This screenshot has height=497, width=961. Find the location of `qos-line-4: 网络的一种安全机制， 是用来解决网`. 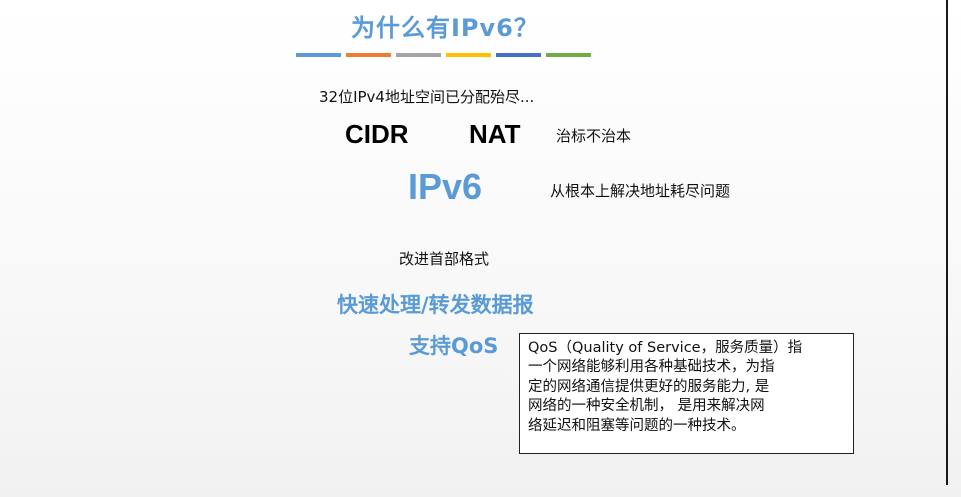

qos-line-4: 网络的一种安全机制， 是用来解决网 is located at coordinates (646, 406).